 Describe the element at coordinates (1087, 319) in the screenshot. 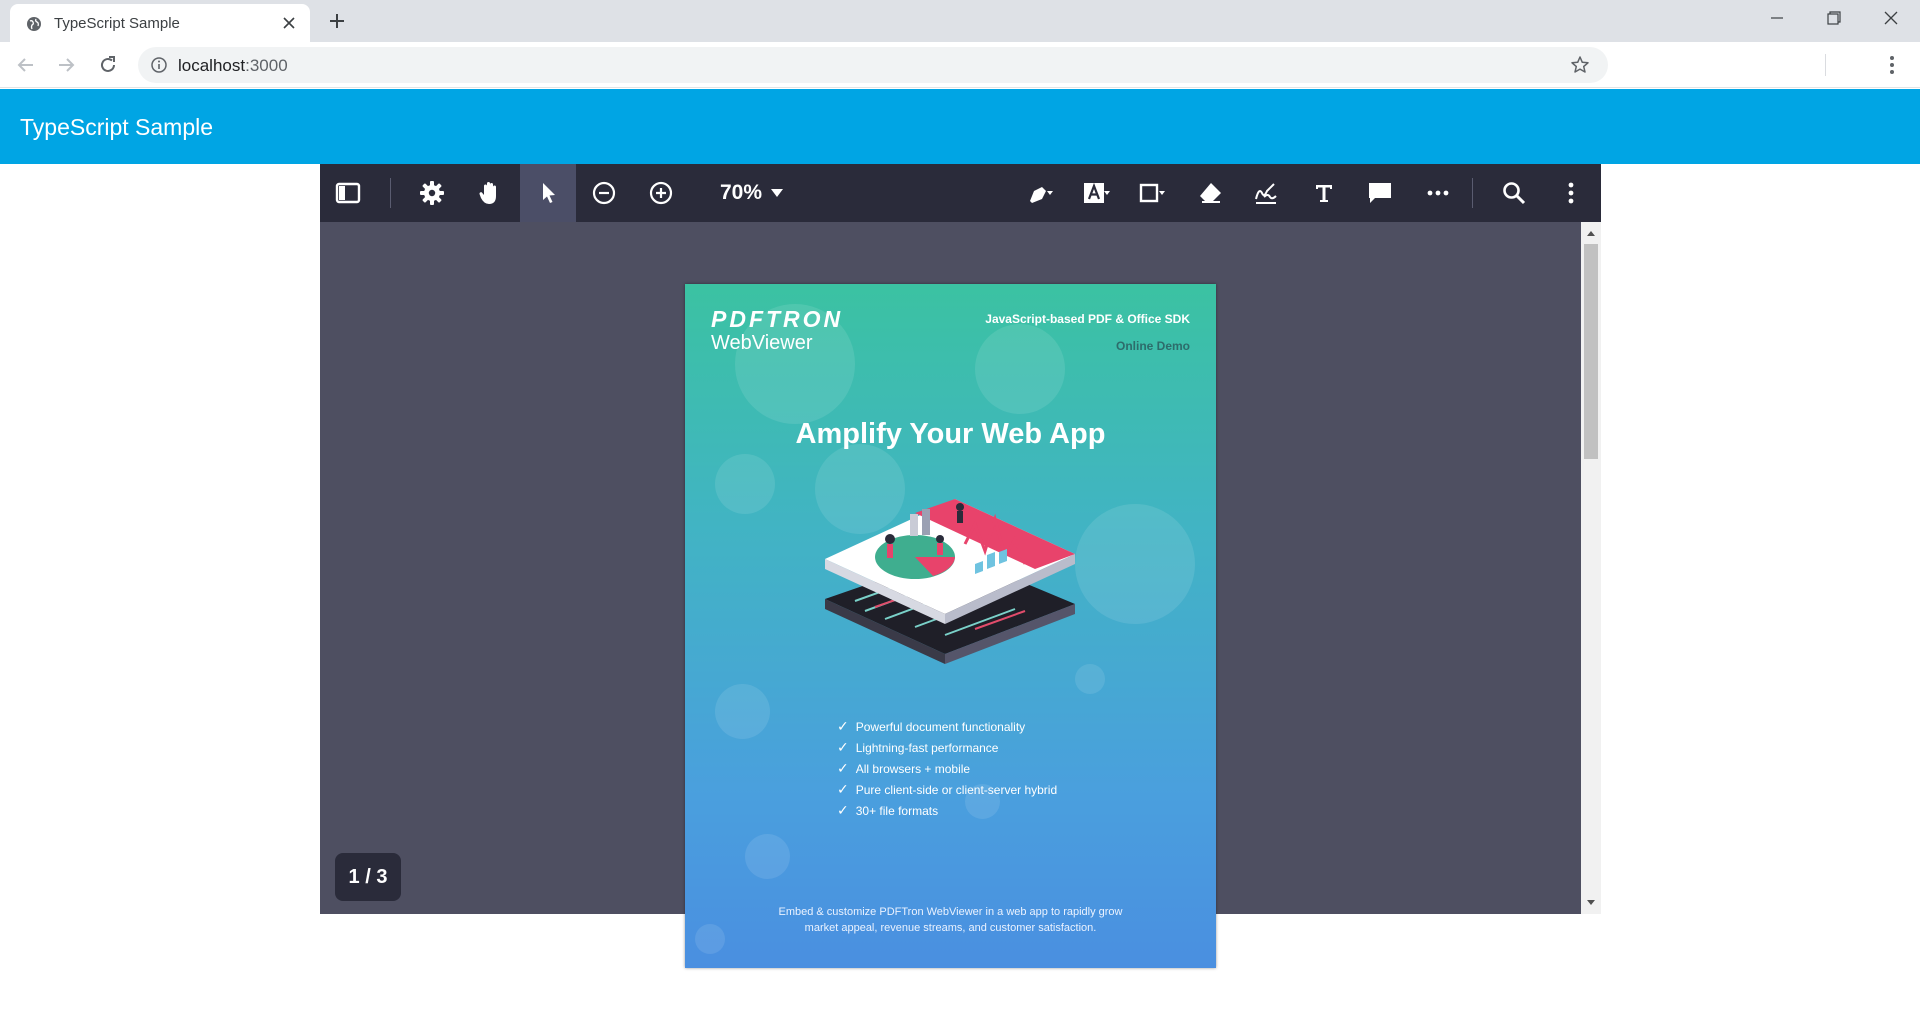

I see `tagline: JavaScript-based PDF & Office SDK` at that location.